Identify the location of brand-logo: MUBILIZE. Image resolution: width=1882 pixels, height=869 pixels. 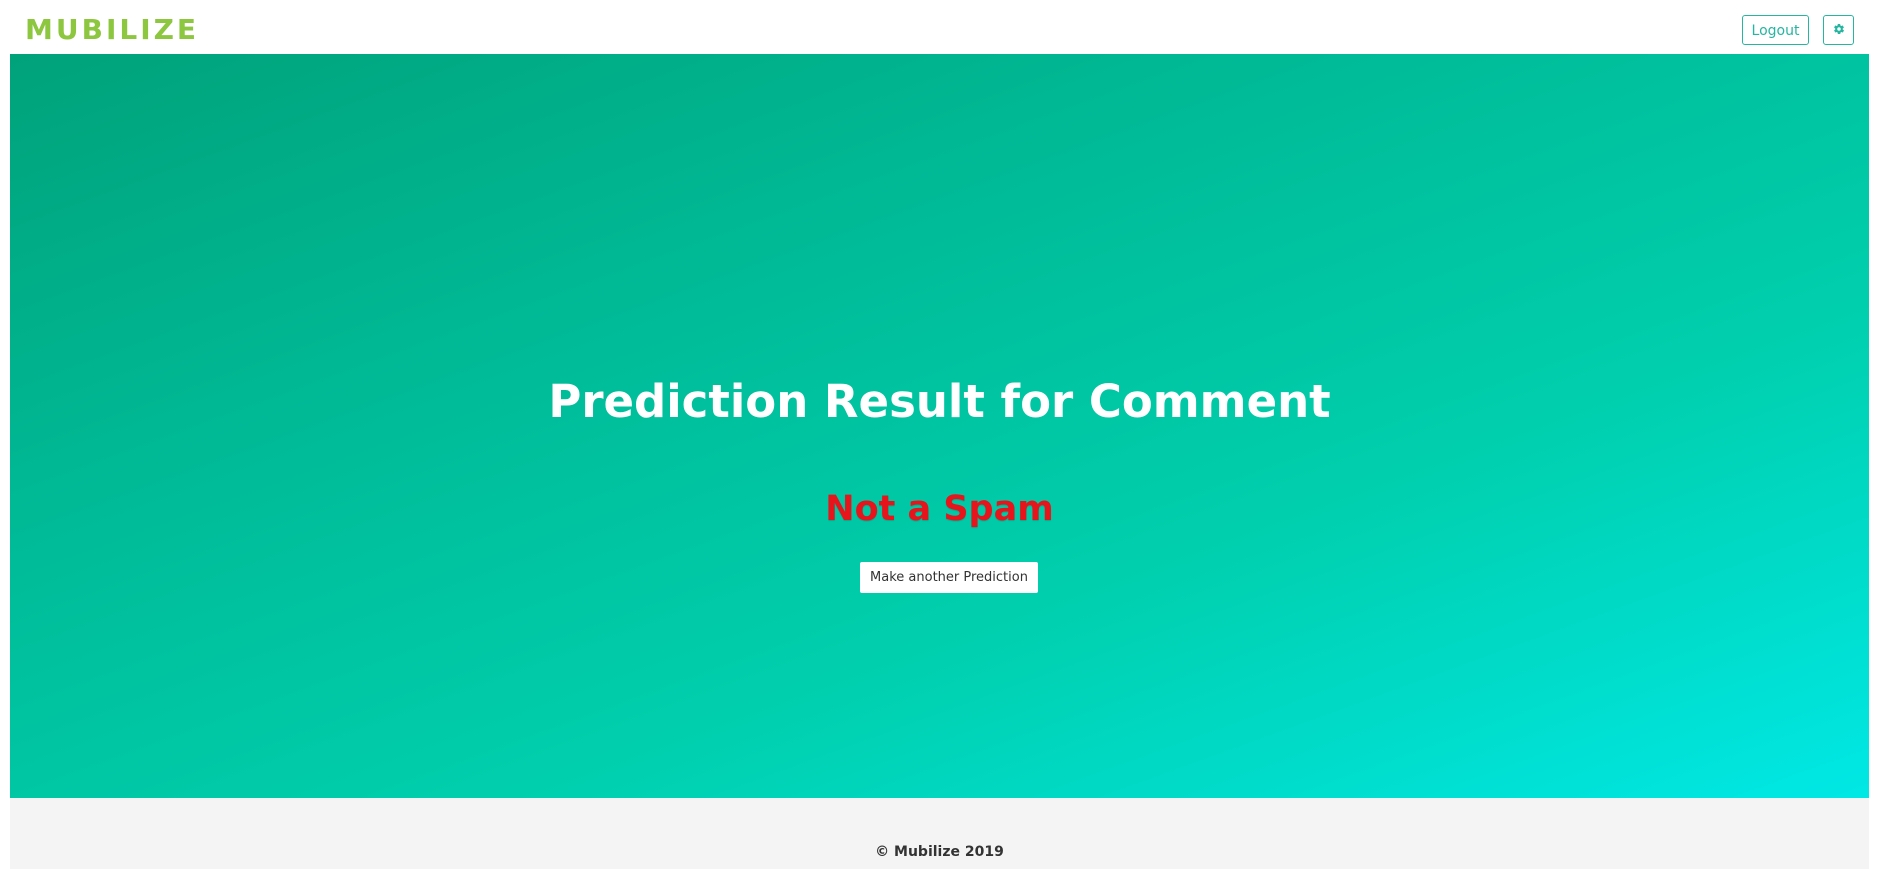
(112, 30).